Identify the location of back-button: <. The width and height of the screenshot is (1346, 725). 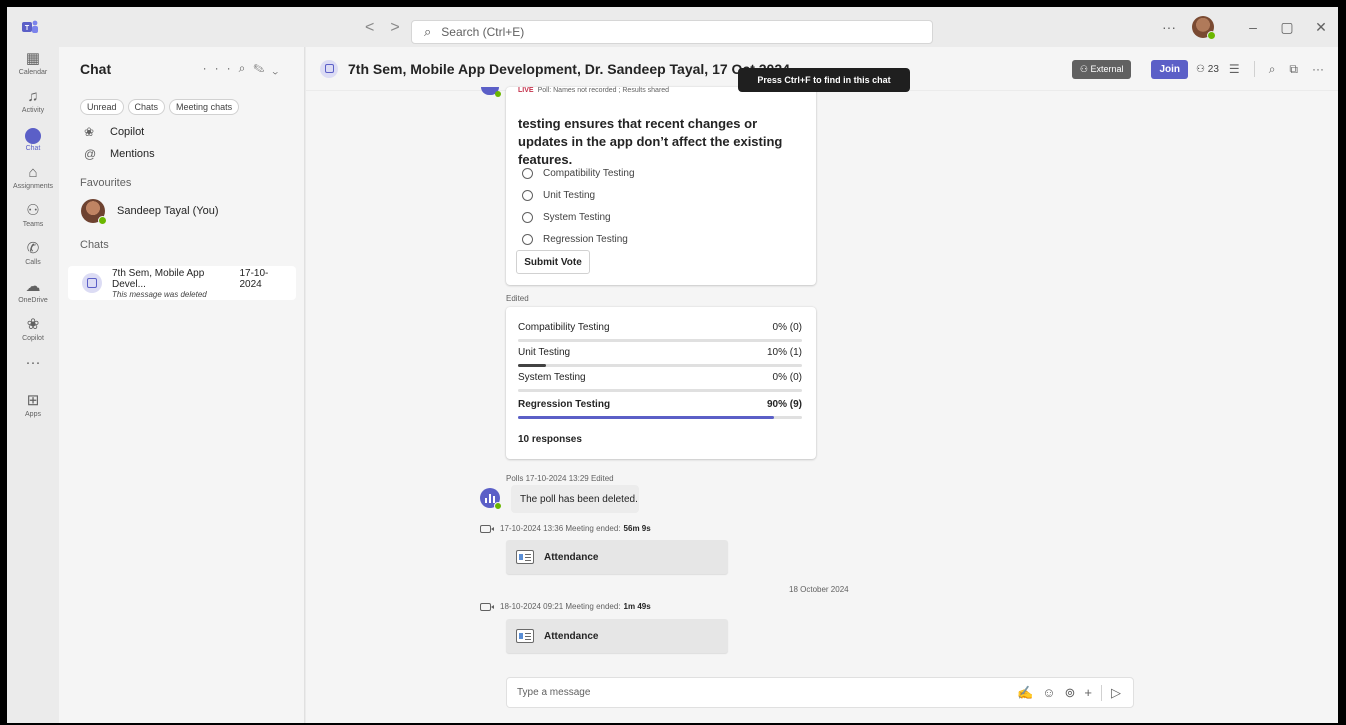
(377, 27).